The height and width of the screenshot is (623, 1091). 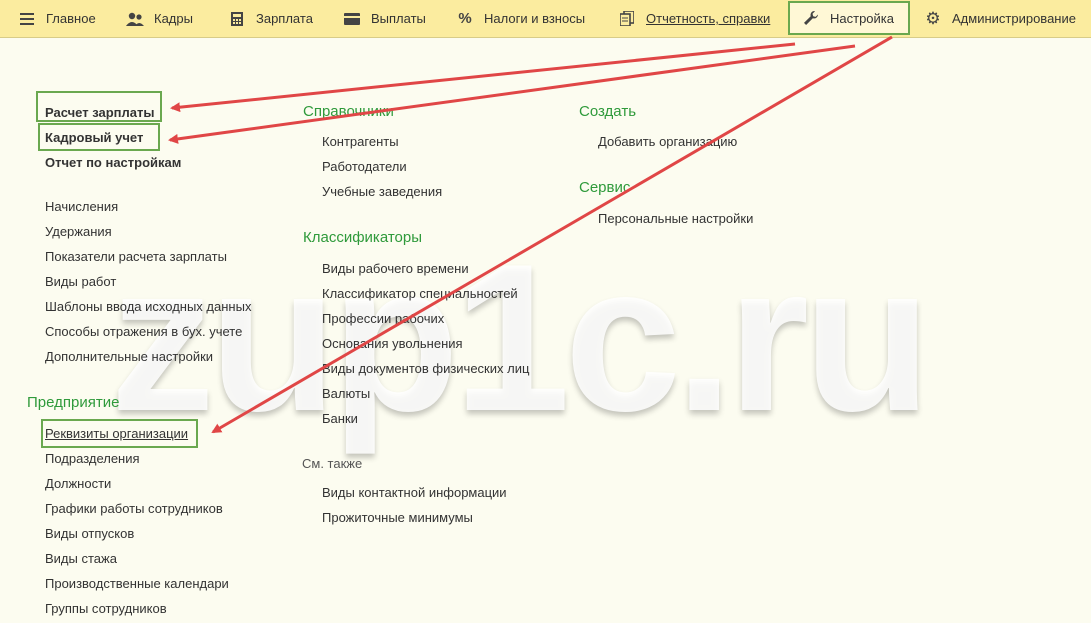 I want to click on arrow-to-hr-accounting, so click(x=512, y=94).